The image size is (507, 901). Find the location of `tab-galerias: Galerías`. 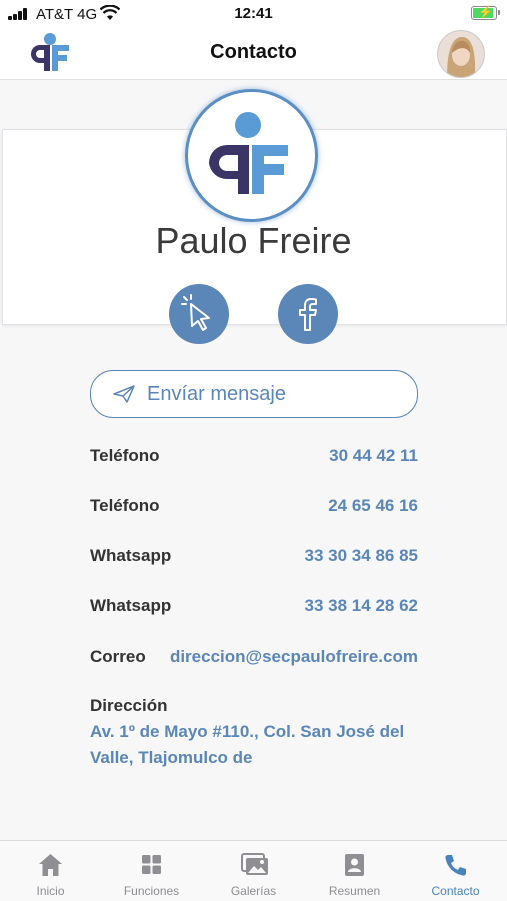

tab-galerias: Galerías is located at coordinates (253, 871).